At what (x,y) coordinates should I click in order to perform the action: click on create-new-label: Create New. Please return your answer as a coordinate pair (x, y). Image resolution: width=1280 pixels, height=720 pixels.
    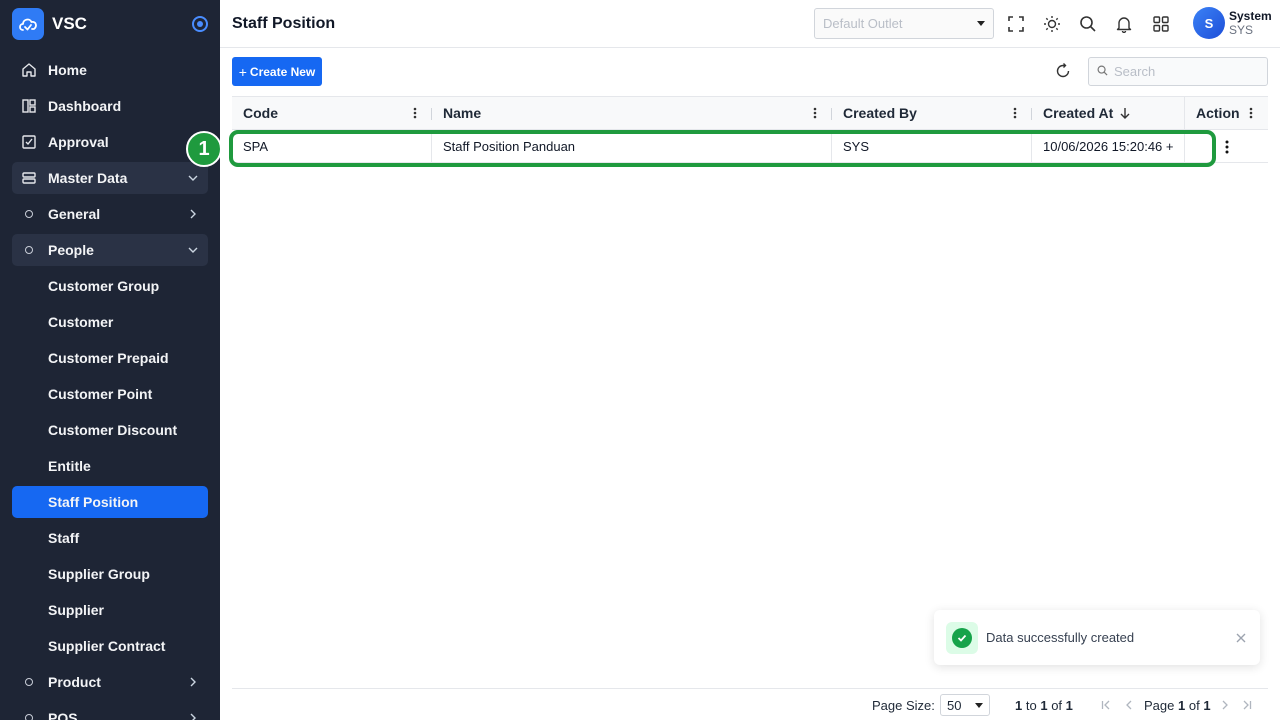
    Looking at the image, I should click on (282, 71).